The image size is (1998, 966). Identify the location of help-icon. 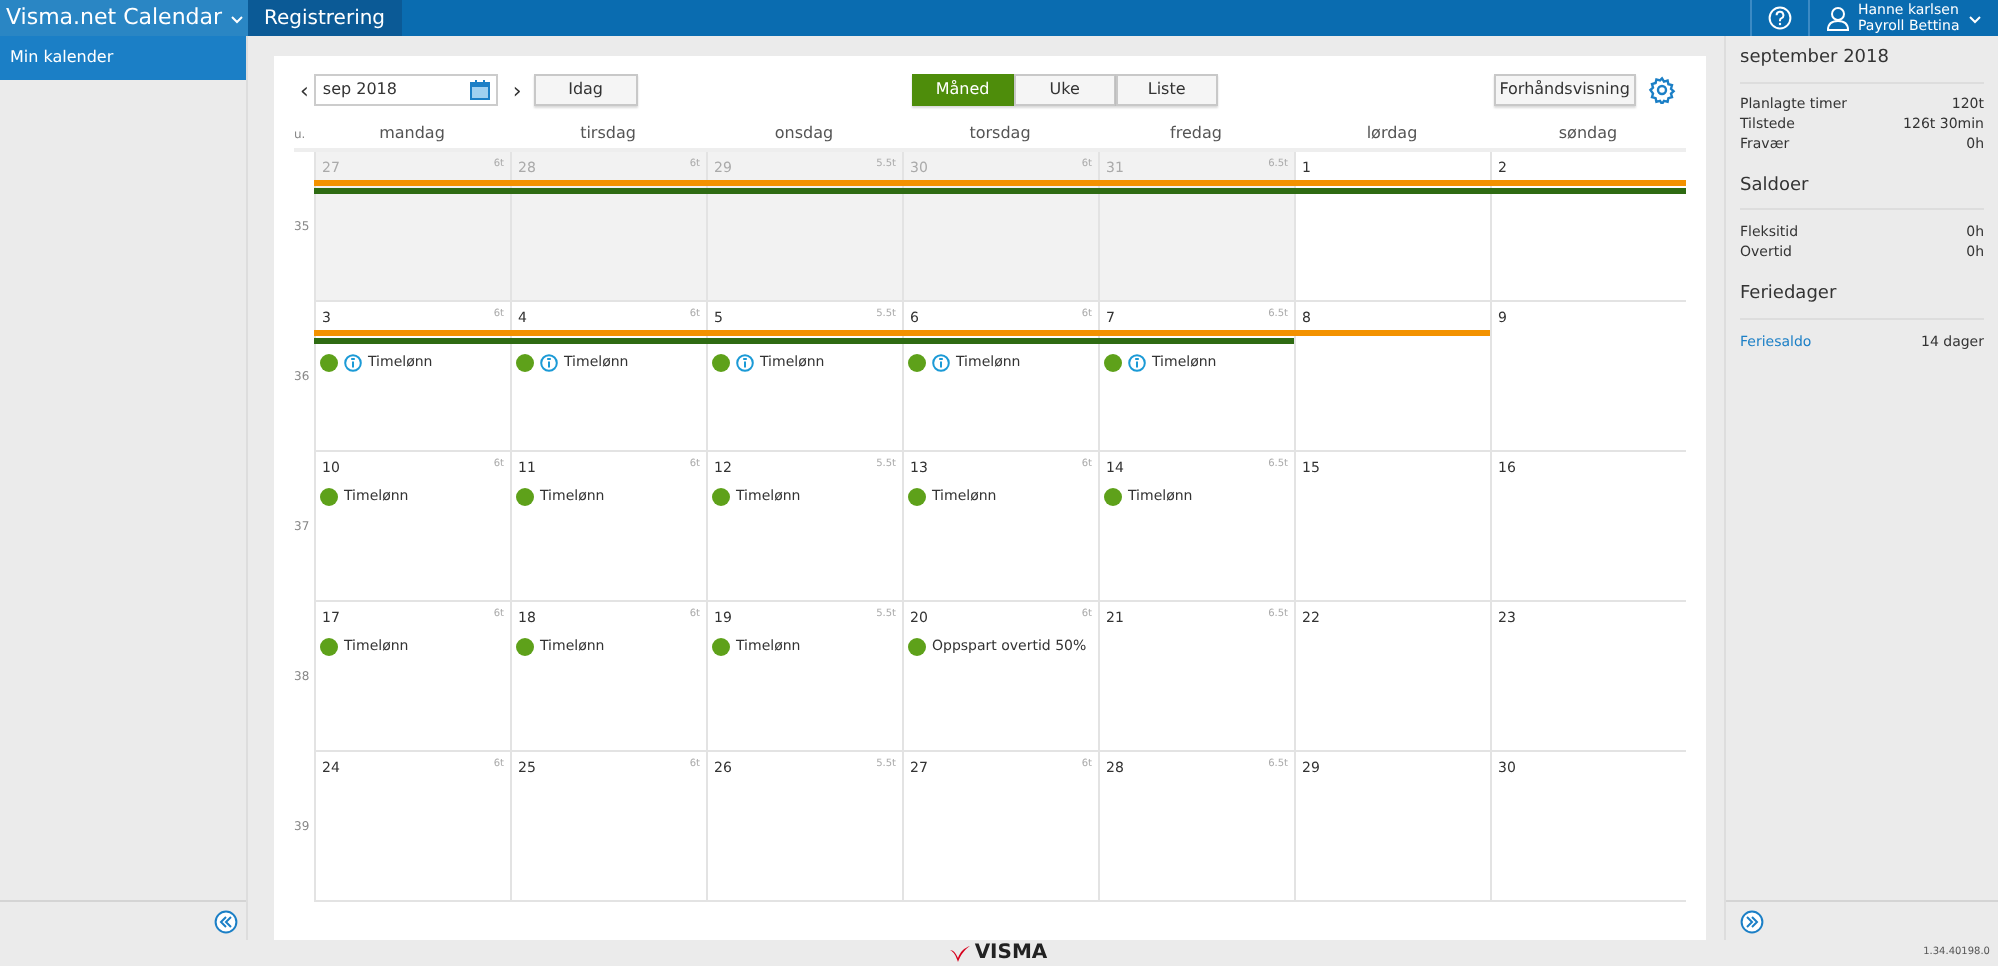
(1780, 18).